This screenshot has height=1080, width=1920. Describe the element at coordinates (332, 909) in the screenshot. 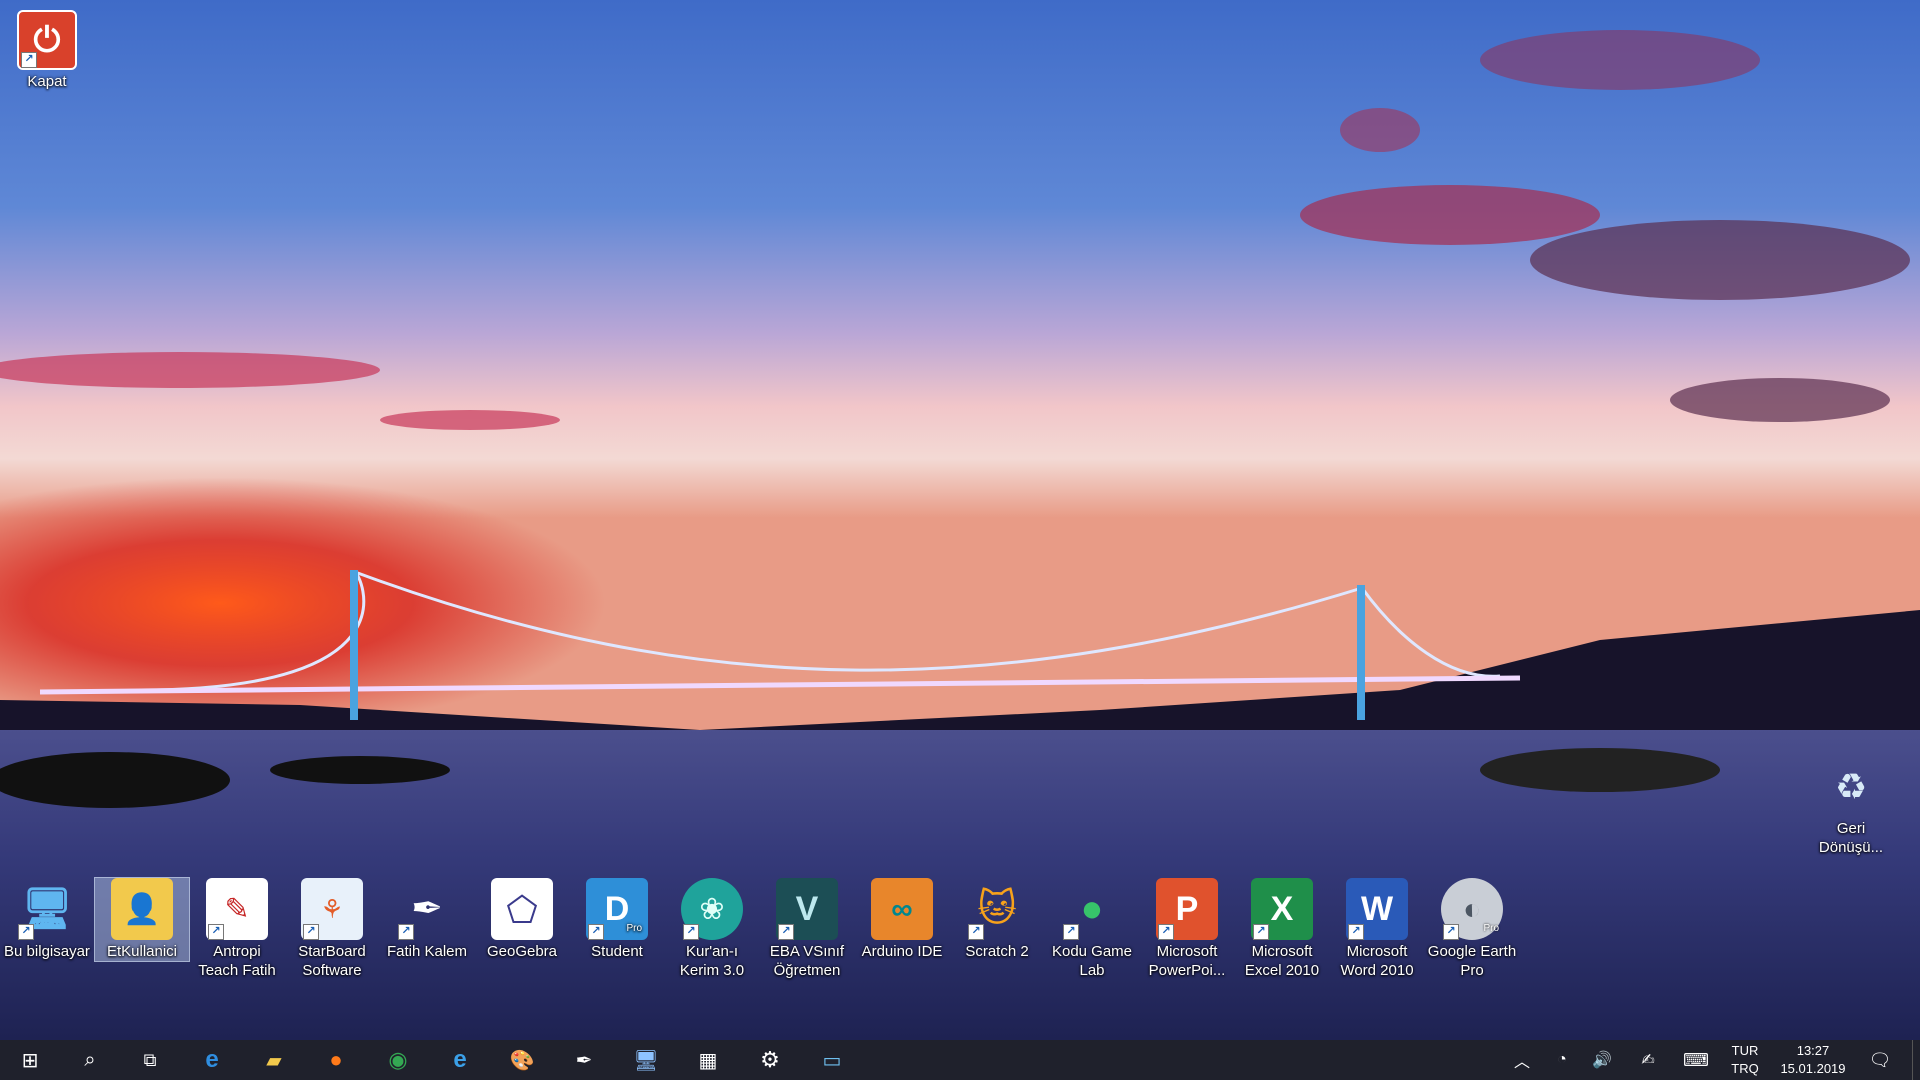

I see `starboard-icon: ⚘ ↗` at that location.